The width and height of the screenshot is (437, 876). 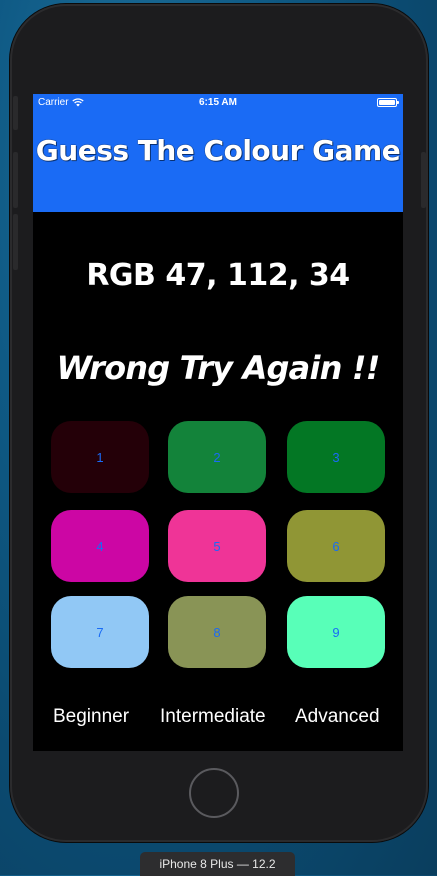 I want to click on power-button, so click(x=423, y=180).